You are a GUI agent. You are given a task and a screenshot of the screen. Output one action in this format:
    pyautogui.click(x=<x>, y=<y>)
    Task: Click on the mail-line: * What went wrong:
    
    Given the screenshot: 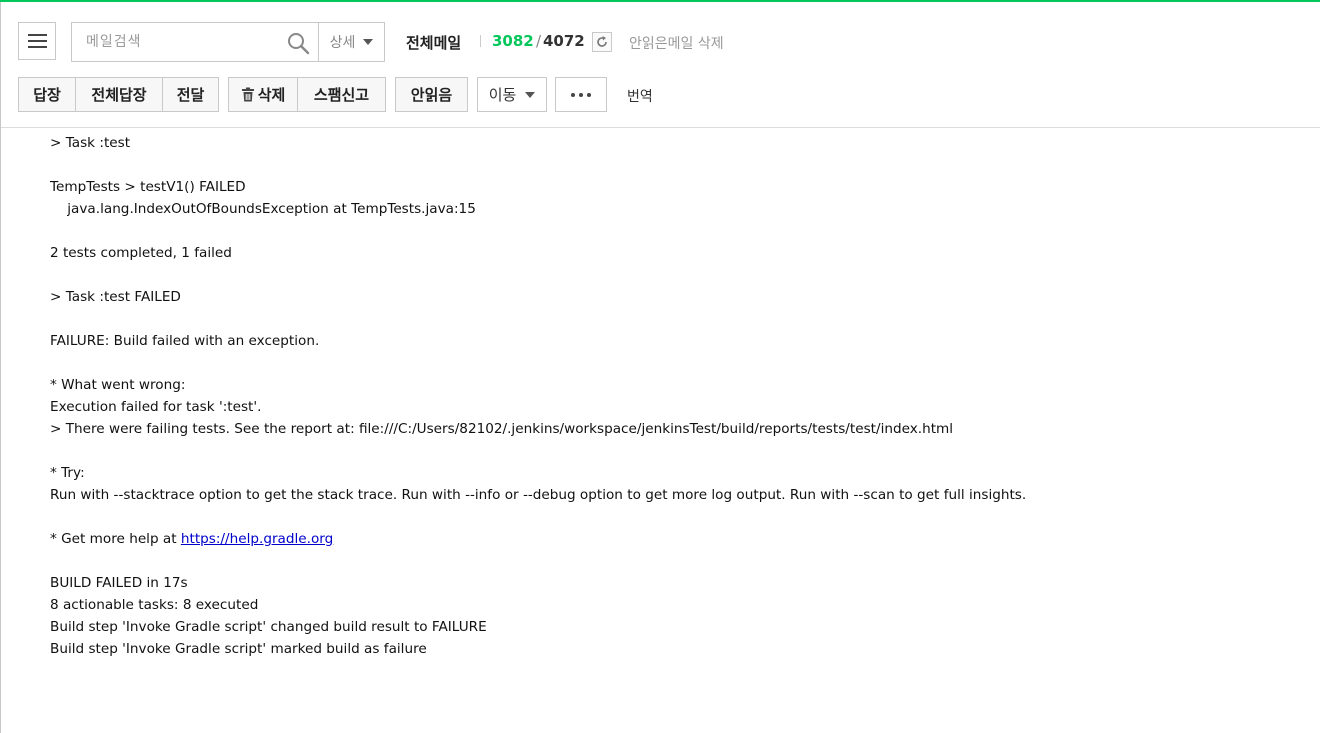 What is the action you would take?
    pyautogui.click(x=118, y=385)
    